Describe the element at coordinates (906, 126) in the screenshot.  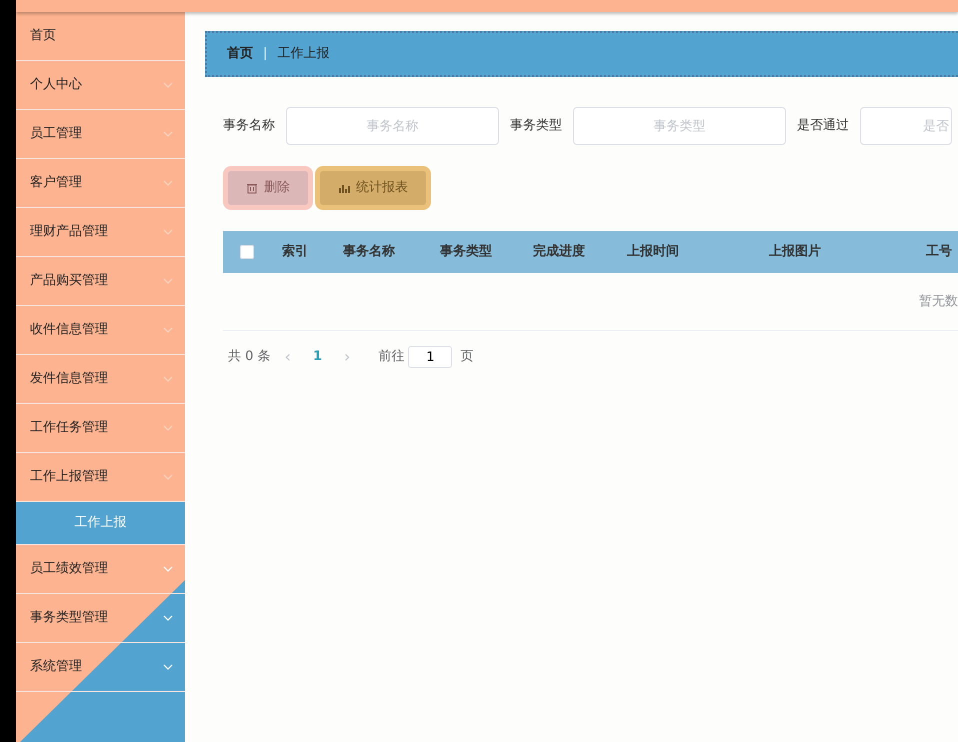
I see `search-field: 是否` at that location.